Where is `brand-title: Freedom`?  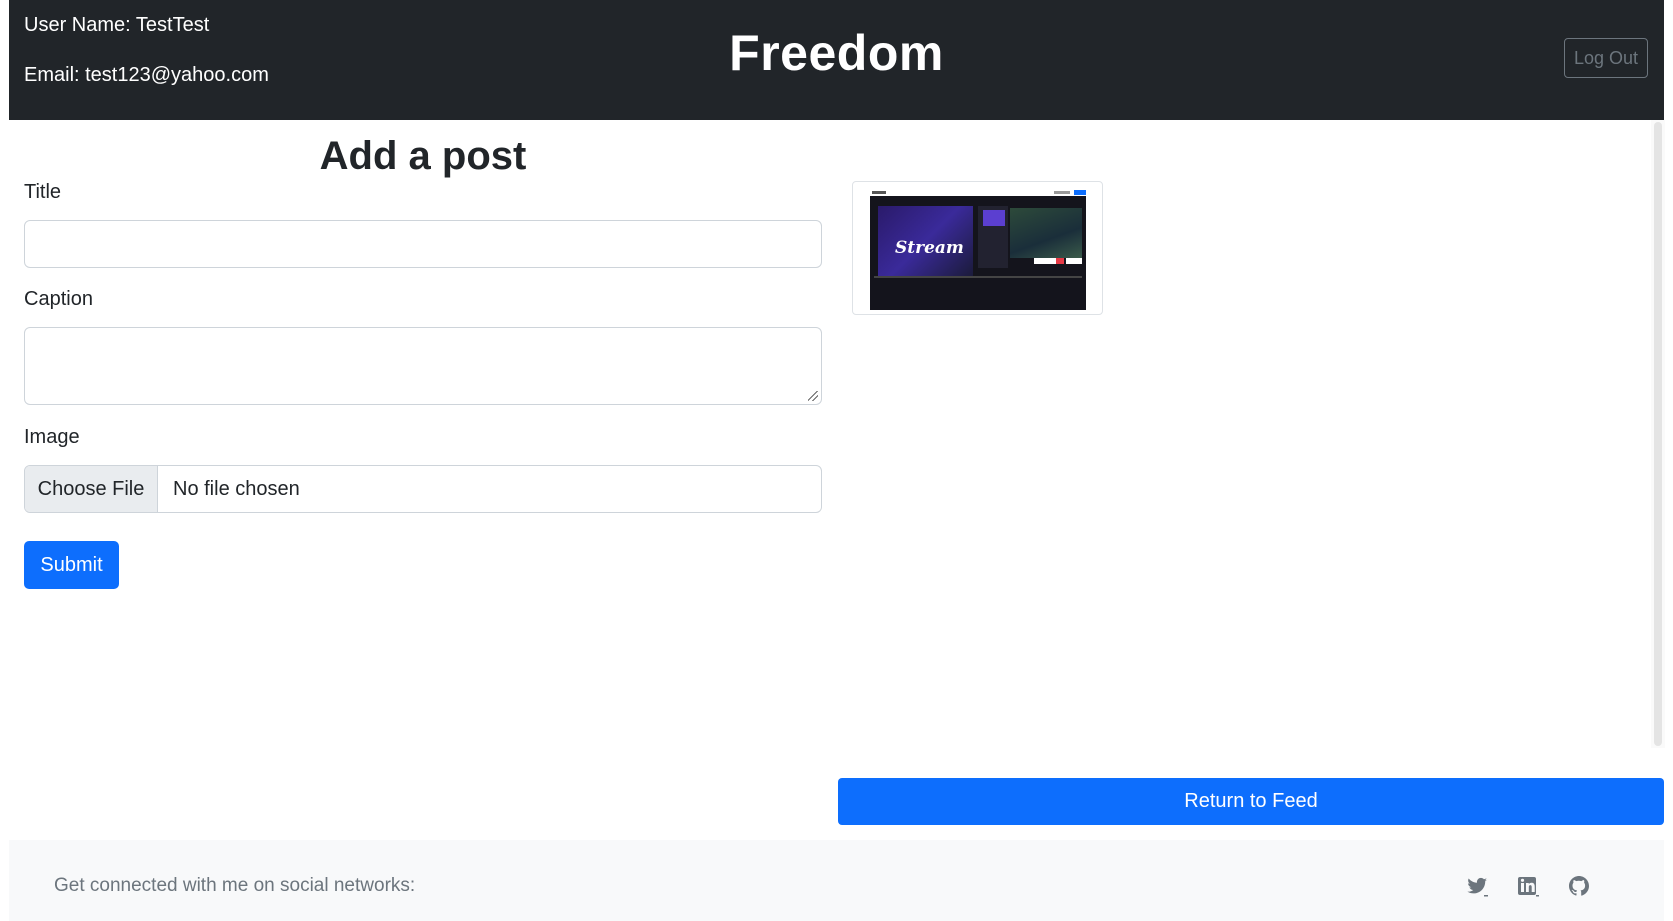 brand-title: Freedom is located at coordinates (836, 53).